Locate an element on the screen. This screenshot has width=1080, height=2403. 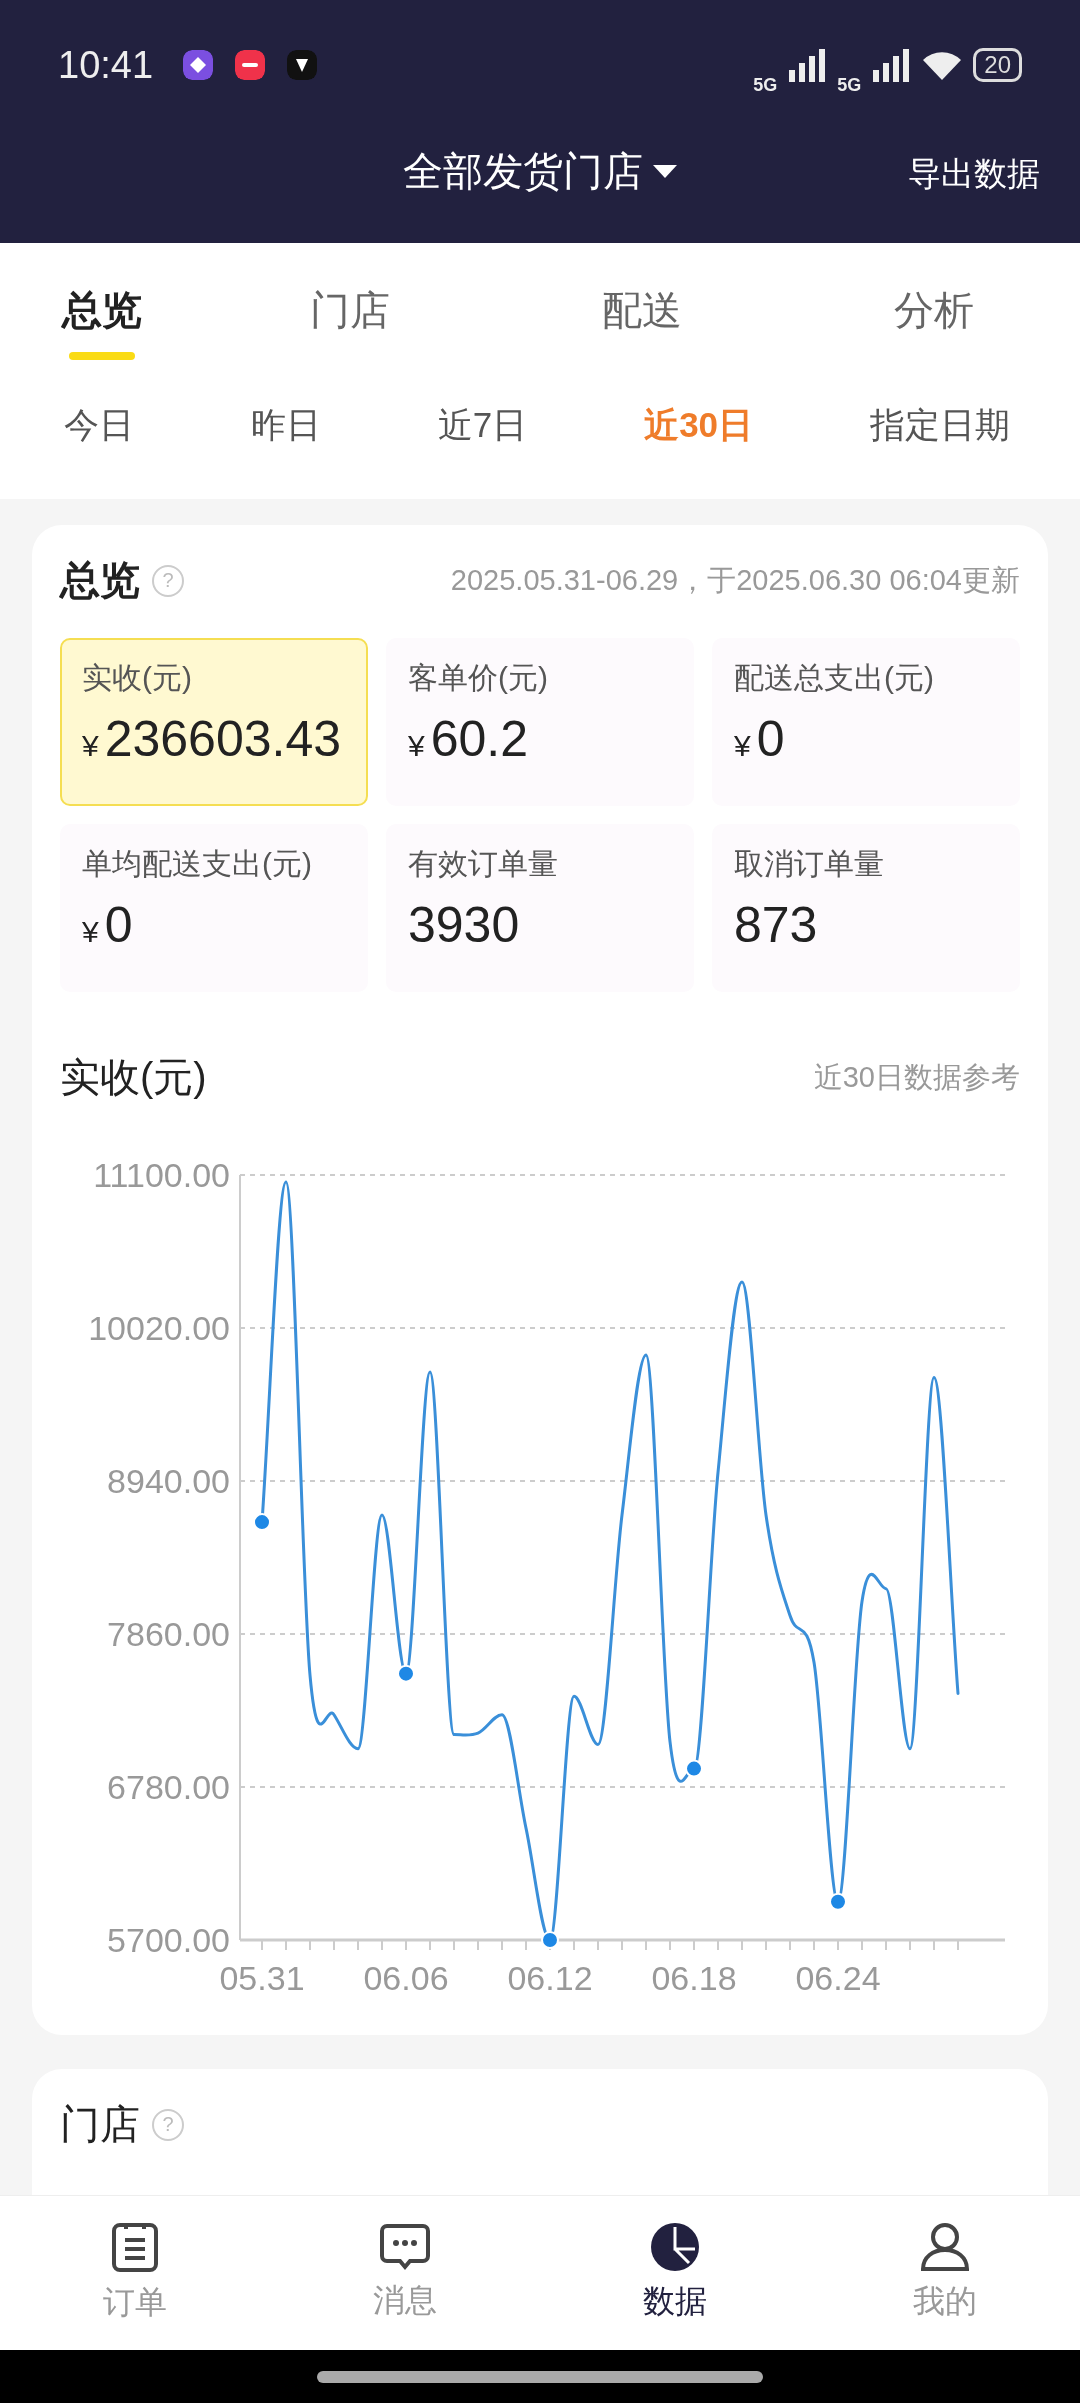
y-axis-label: 6780.00 is located at coordinates (168, 1787).